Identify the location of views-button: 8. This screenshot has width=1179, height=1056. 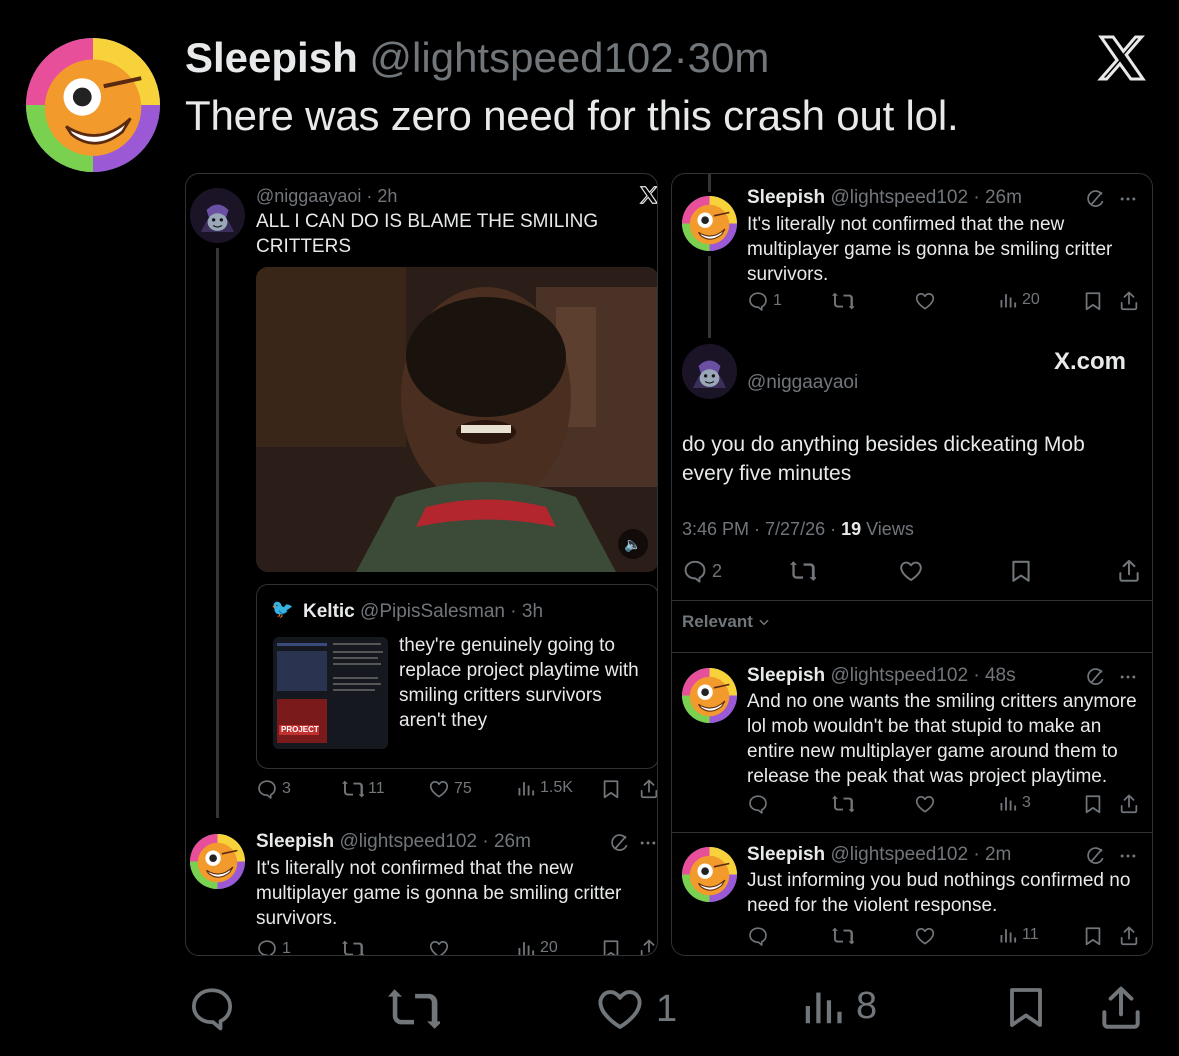
(838, 1006).